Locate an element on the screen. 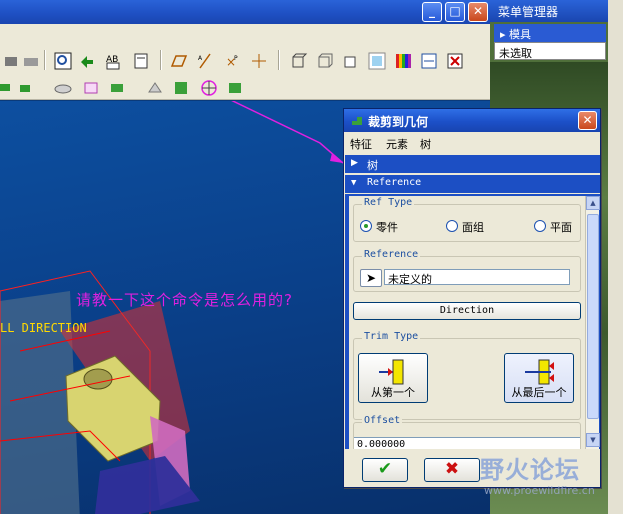 The width and height of the screenshot is (623, 514). select-reference-button: ➤ is located at coordinates (371, 278).